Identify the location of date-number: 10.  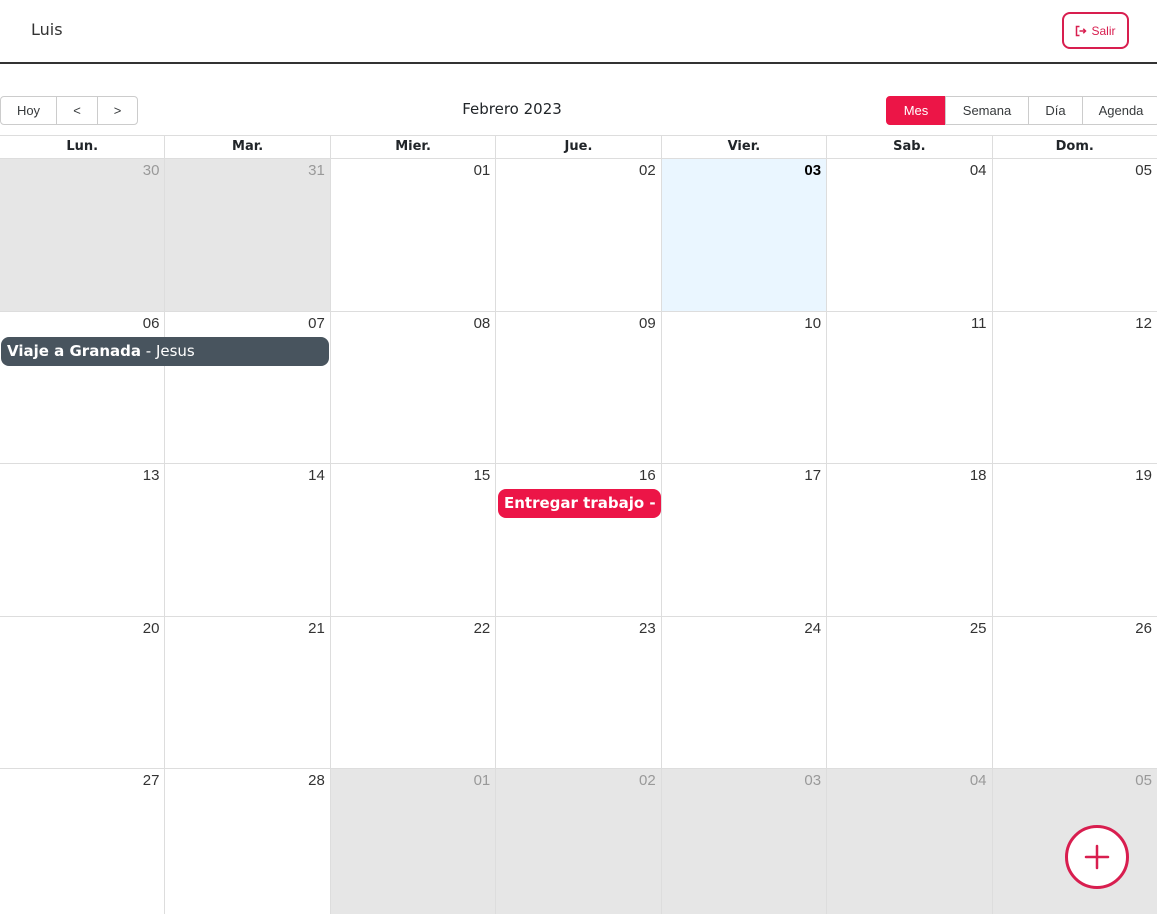
(812, 323).